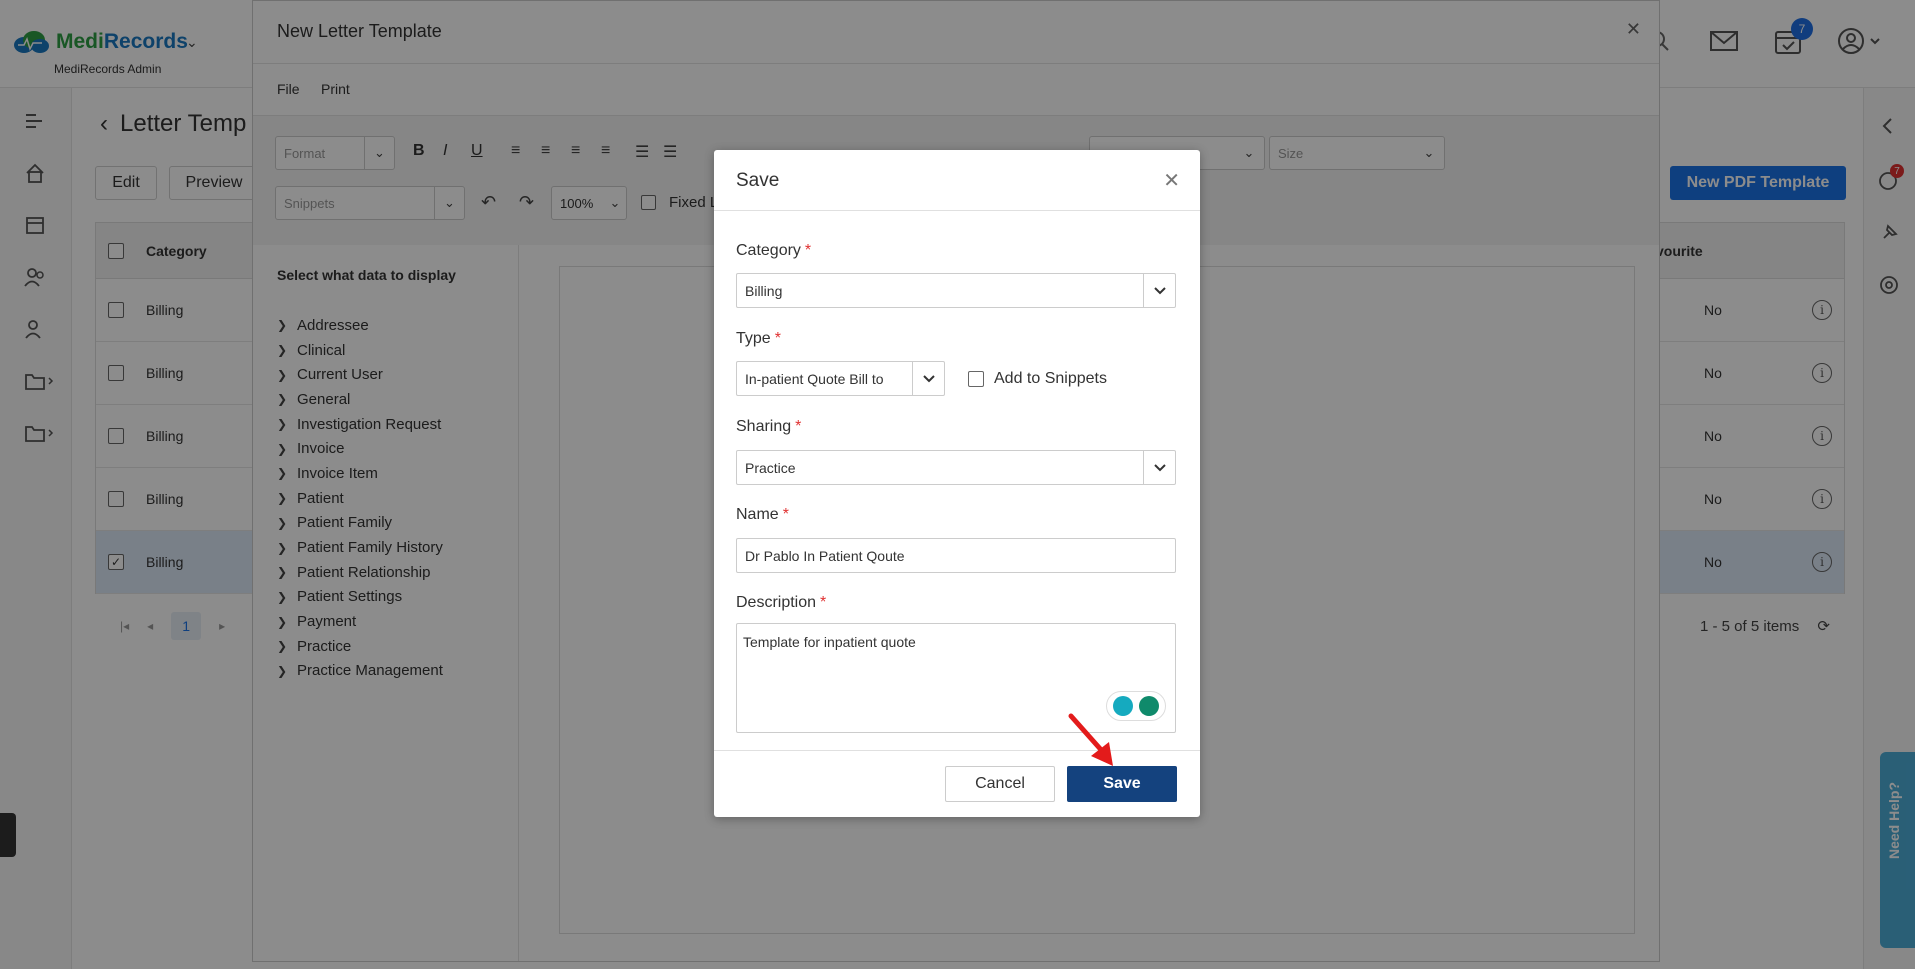 The height and width of the screenshot is (969, 1915). What do you see at coordinates (976, 379) in the screenshot?
I see `add-to-snippets-checkbox` at bounding box center [976, 379].